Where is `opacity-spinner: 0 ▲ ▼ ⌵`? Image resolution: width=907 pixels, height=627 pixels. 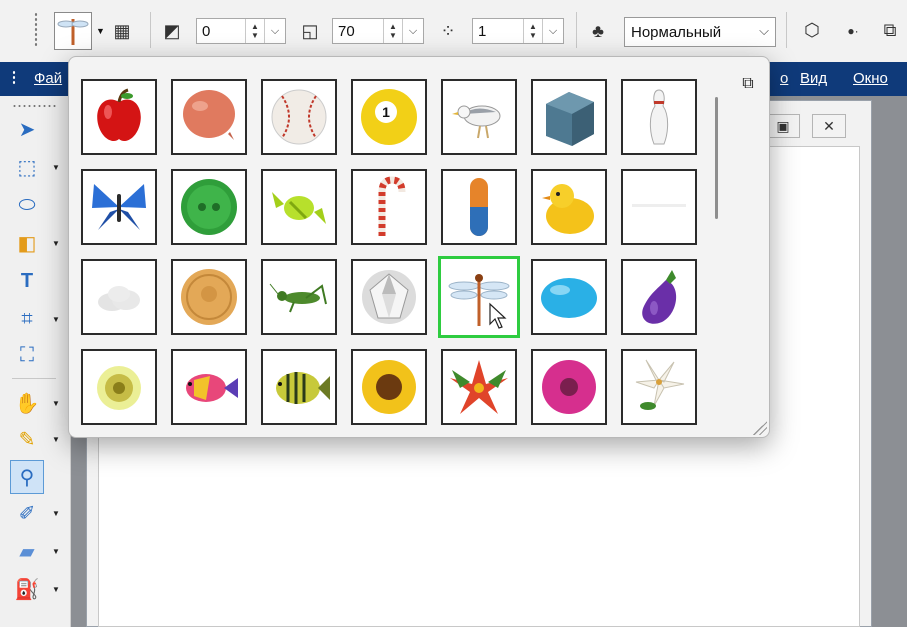 opacity-spinner: 0 ▲ ▼ ⌵ is located at coordinates (241, 31).